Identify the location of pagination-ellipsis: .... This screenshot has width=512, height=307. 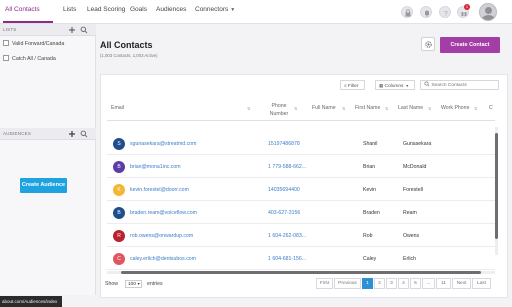
(428, 283).